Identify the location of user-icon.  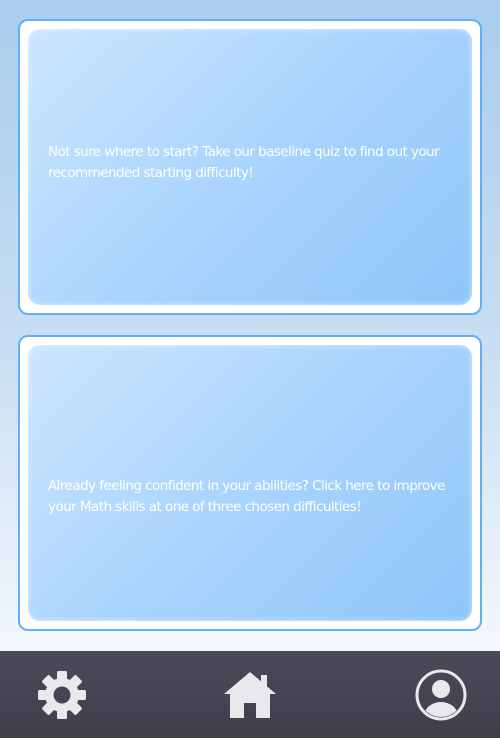
(441, 695).